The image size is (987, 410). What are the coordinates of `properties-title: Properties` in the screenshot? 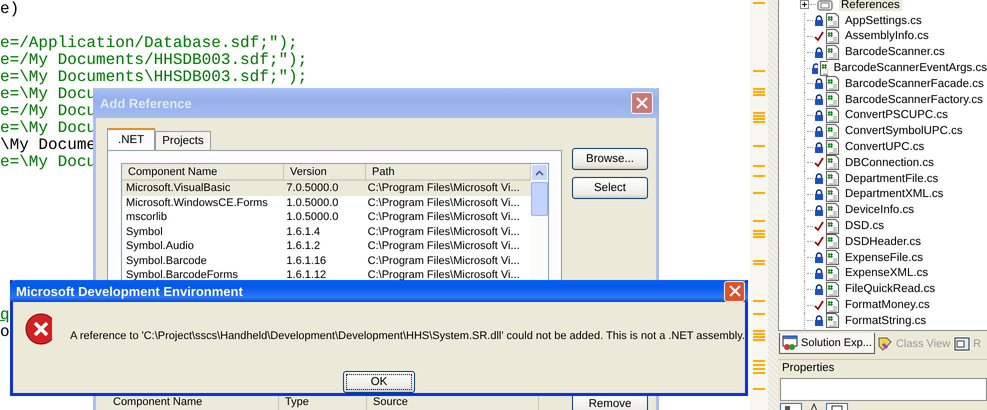 It's located at (882, 367).